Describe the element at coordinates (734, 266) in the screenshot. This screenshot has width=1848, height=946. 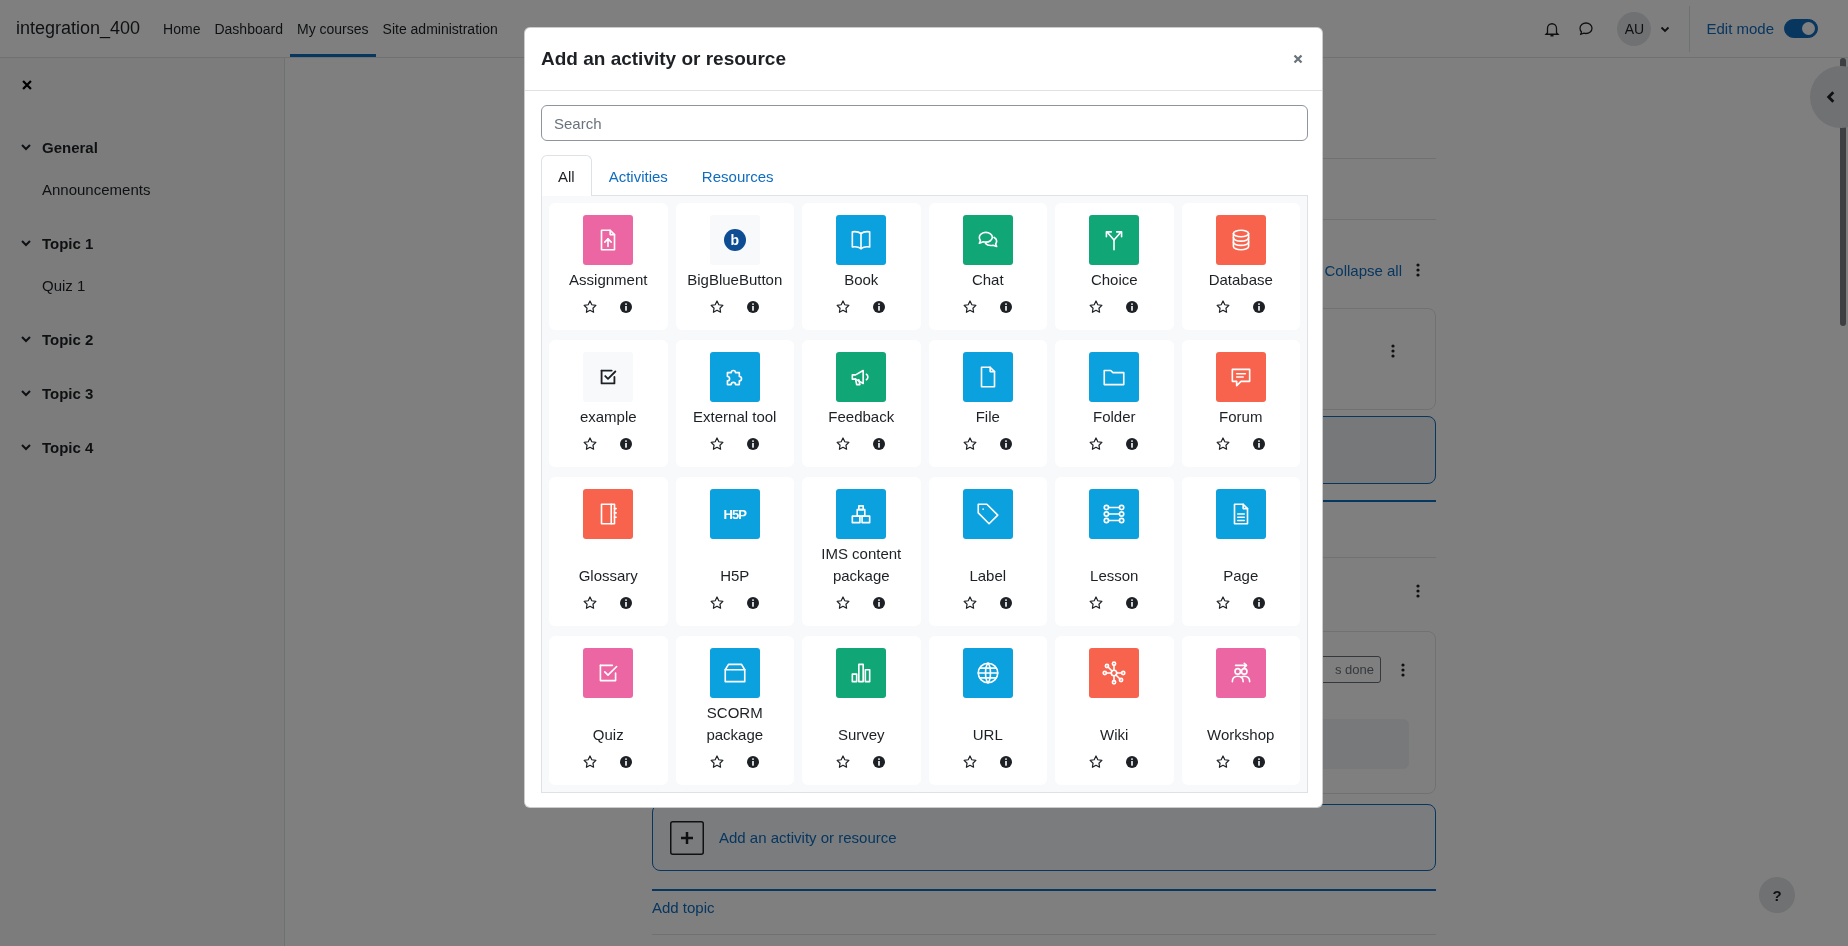
I see `module-card: b BigBlueButton` at that location.